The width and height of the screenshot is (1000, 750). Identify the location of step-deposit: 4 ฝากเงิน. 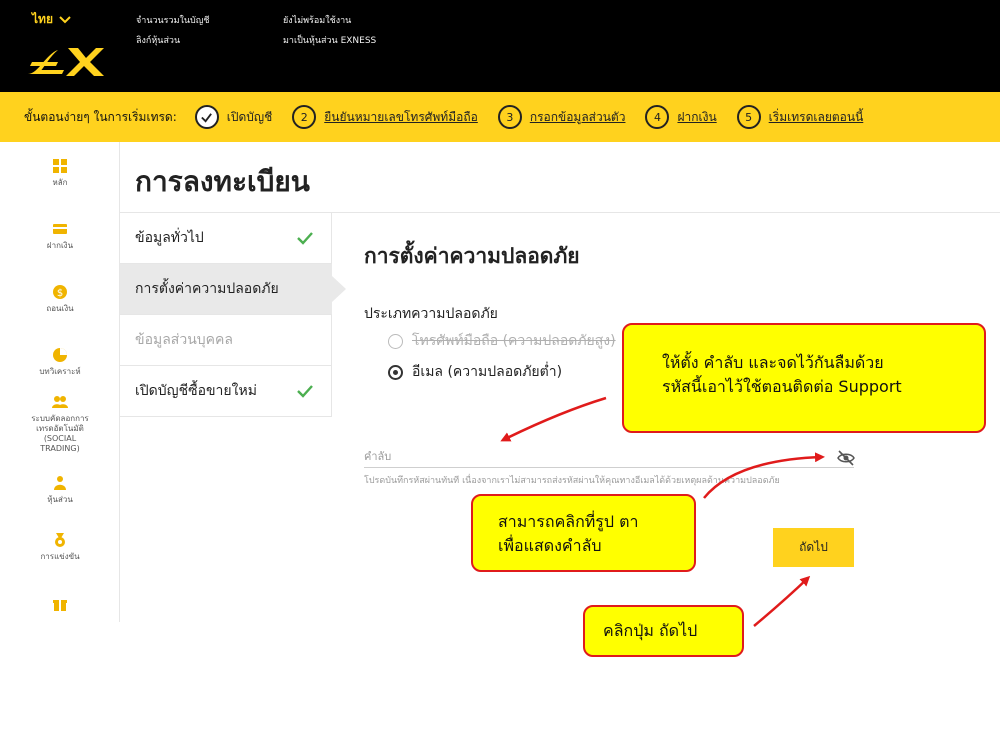
(681, 117).